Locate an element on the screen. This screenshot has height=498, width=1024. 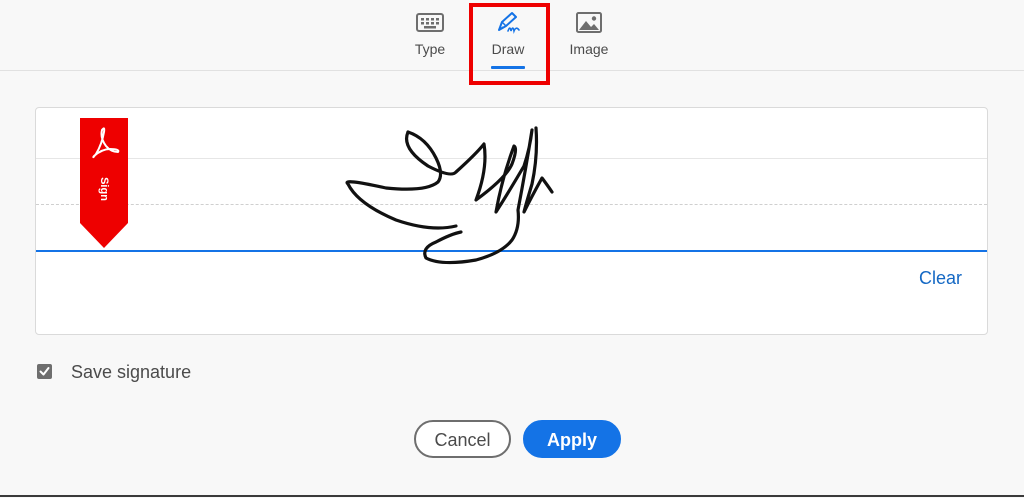
signature-mode-tabbar: Type Draw Image is located at coordinates (512, 35).